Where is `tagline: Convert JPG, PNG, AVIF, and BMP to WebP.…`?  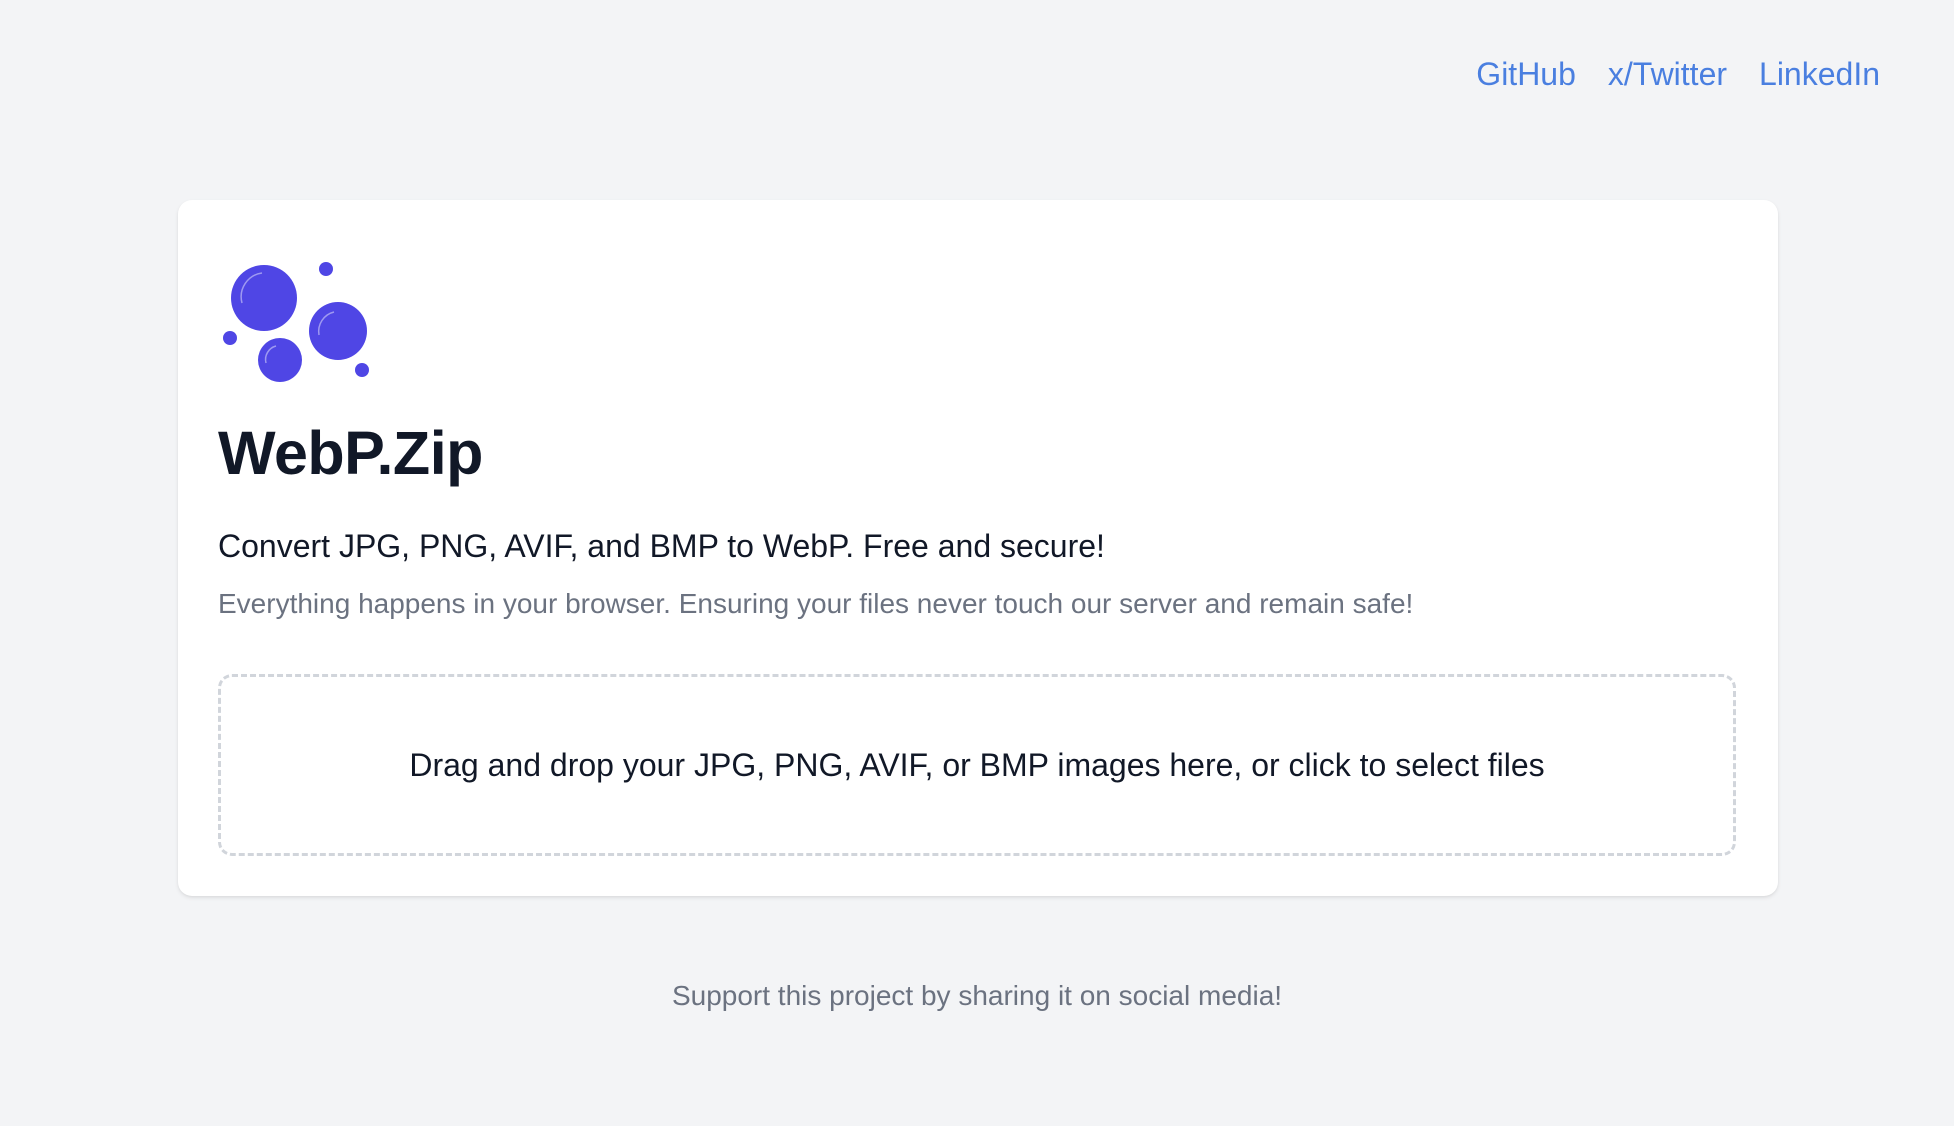 tagline: Convert JPG, PNG, AVIF, and BMP to WebP.… is located at coordinates (661, 546).